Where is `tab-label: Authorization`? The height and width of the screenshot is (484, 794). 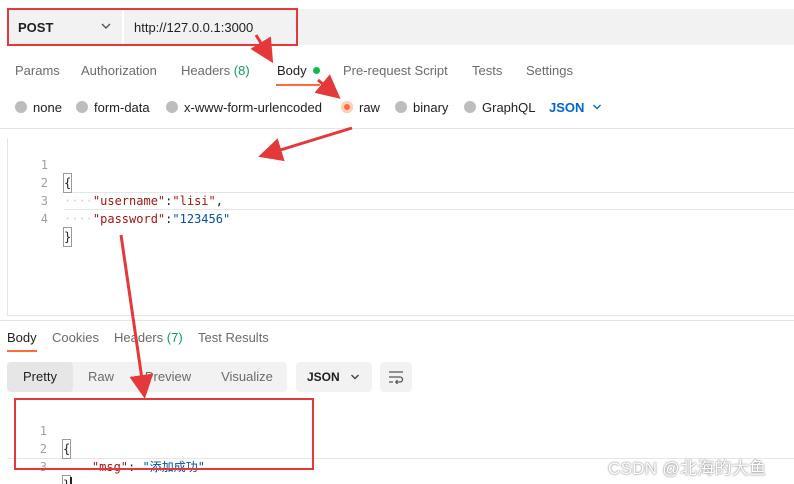 tab-label: Authorization is located at coordinates (119, 70).